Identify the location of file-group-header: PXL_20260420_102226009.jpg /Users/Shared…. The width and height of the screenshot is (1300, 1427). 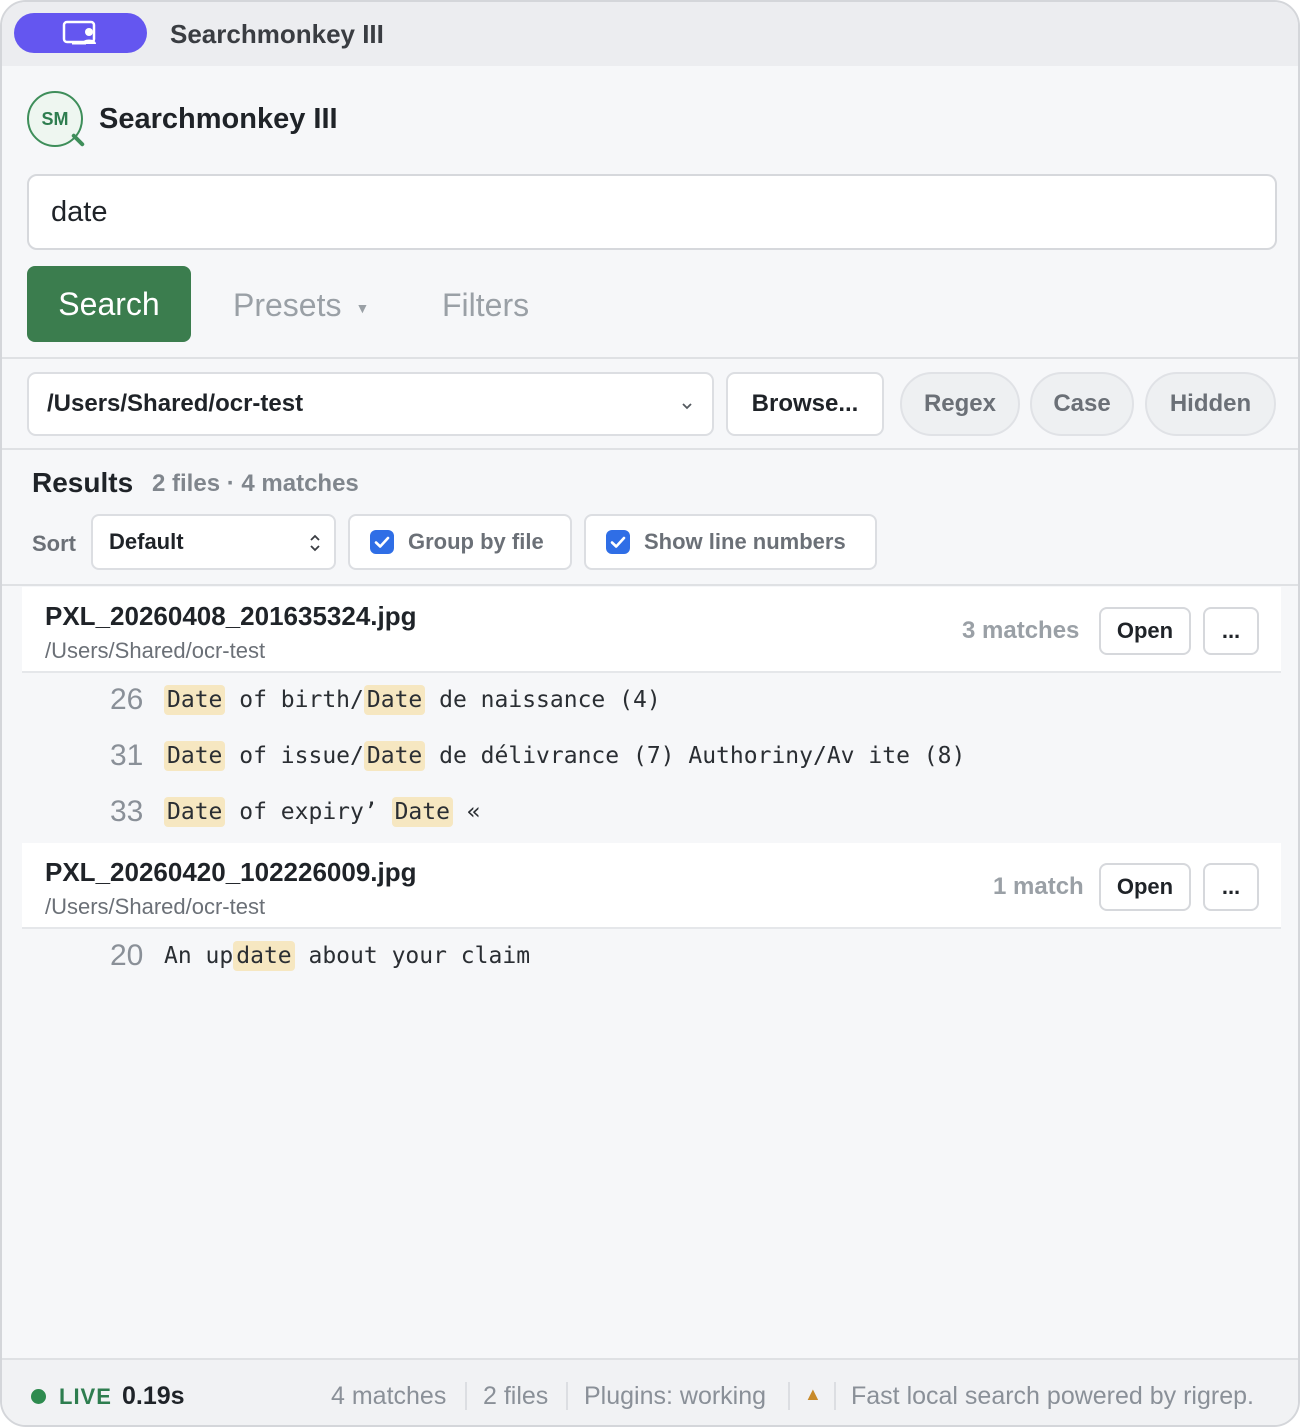
(651, 886).